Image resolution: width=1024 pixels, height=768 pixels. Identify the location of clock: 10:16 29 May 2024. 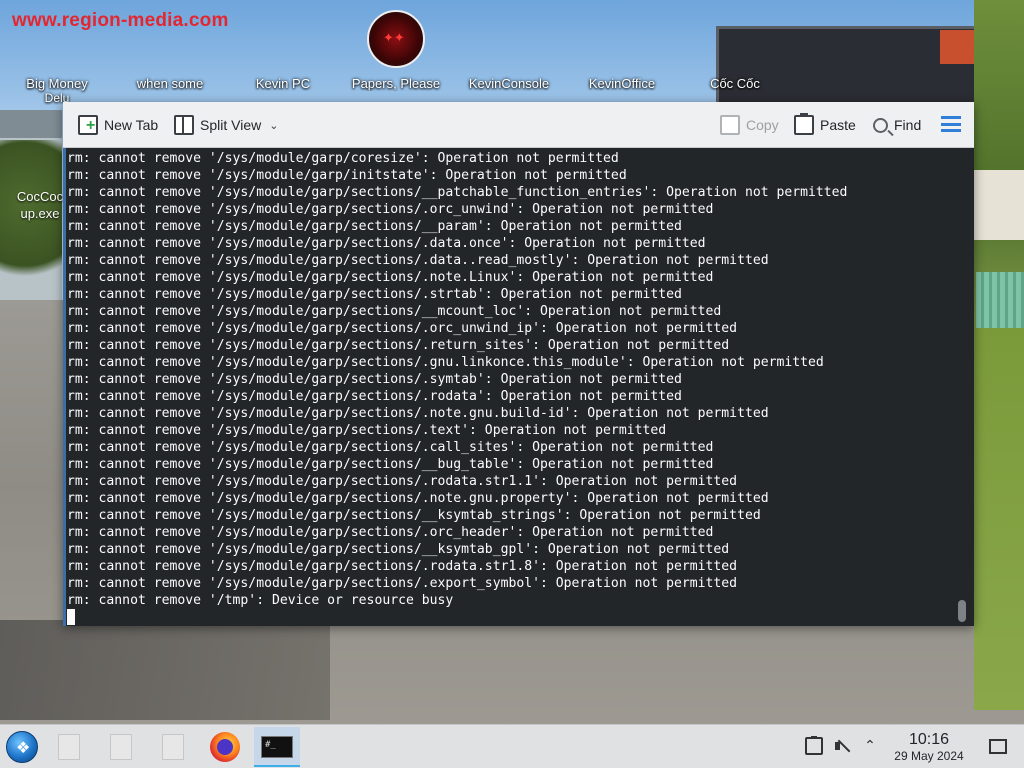
(929, 747).